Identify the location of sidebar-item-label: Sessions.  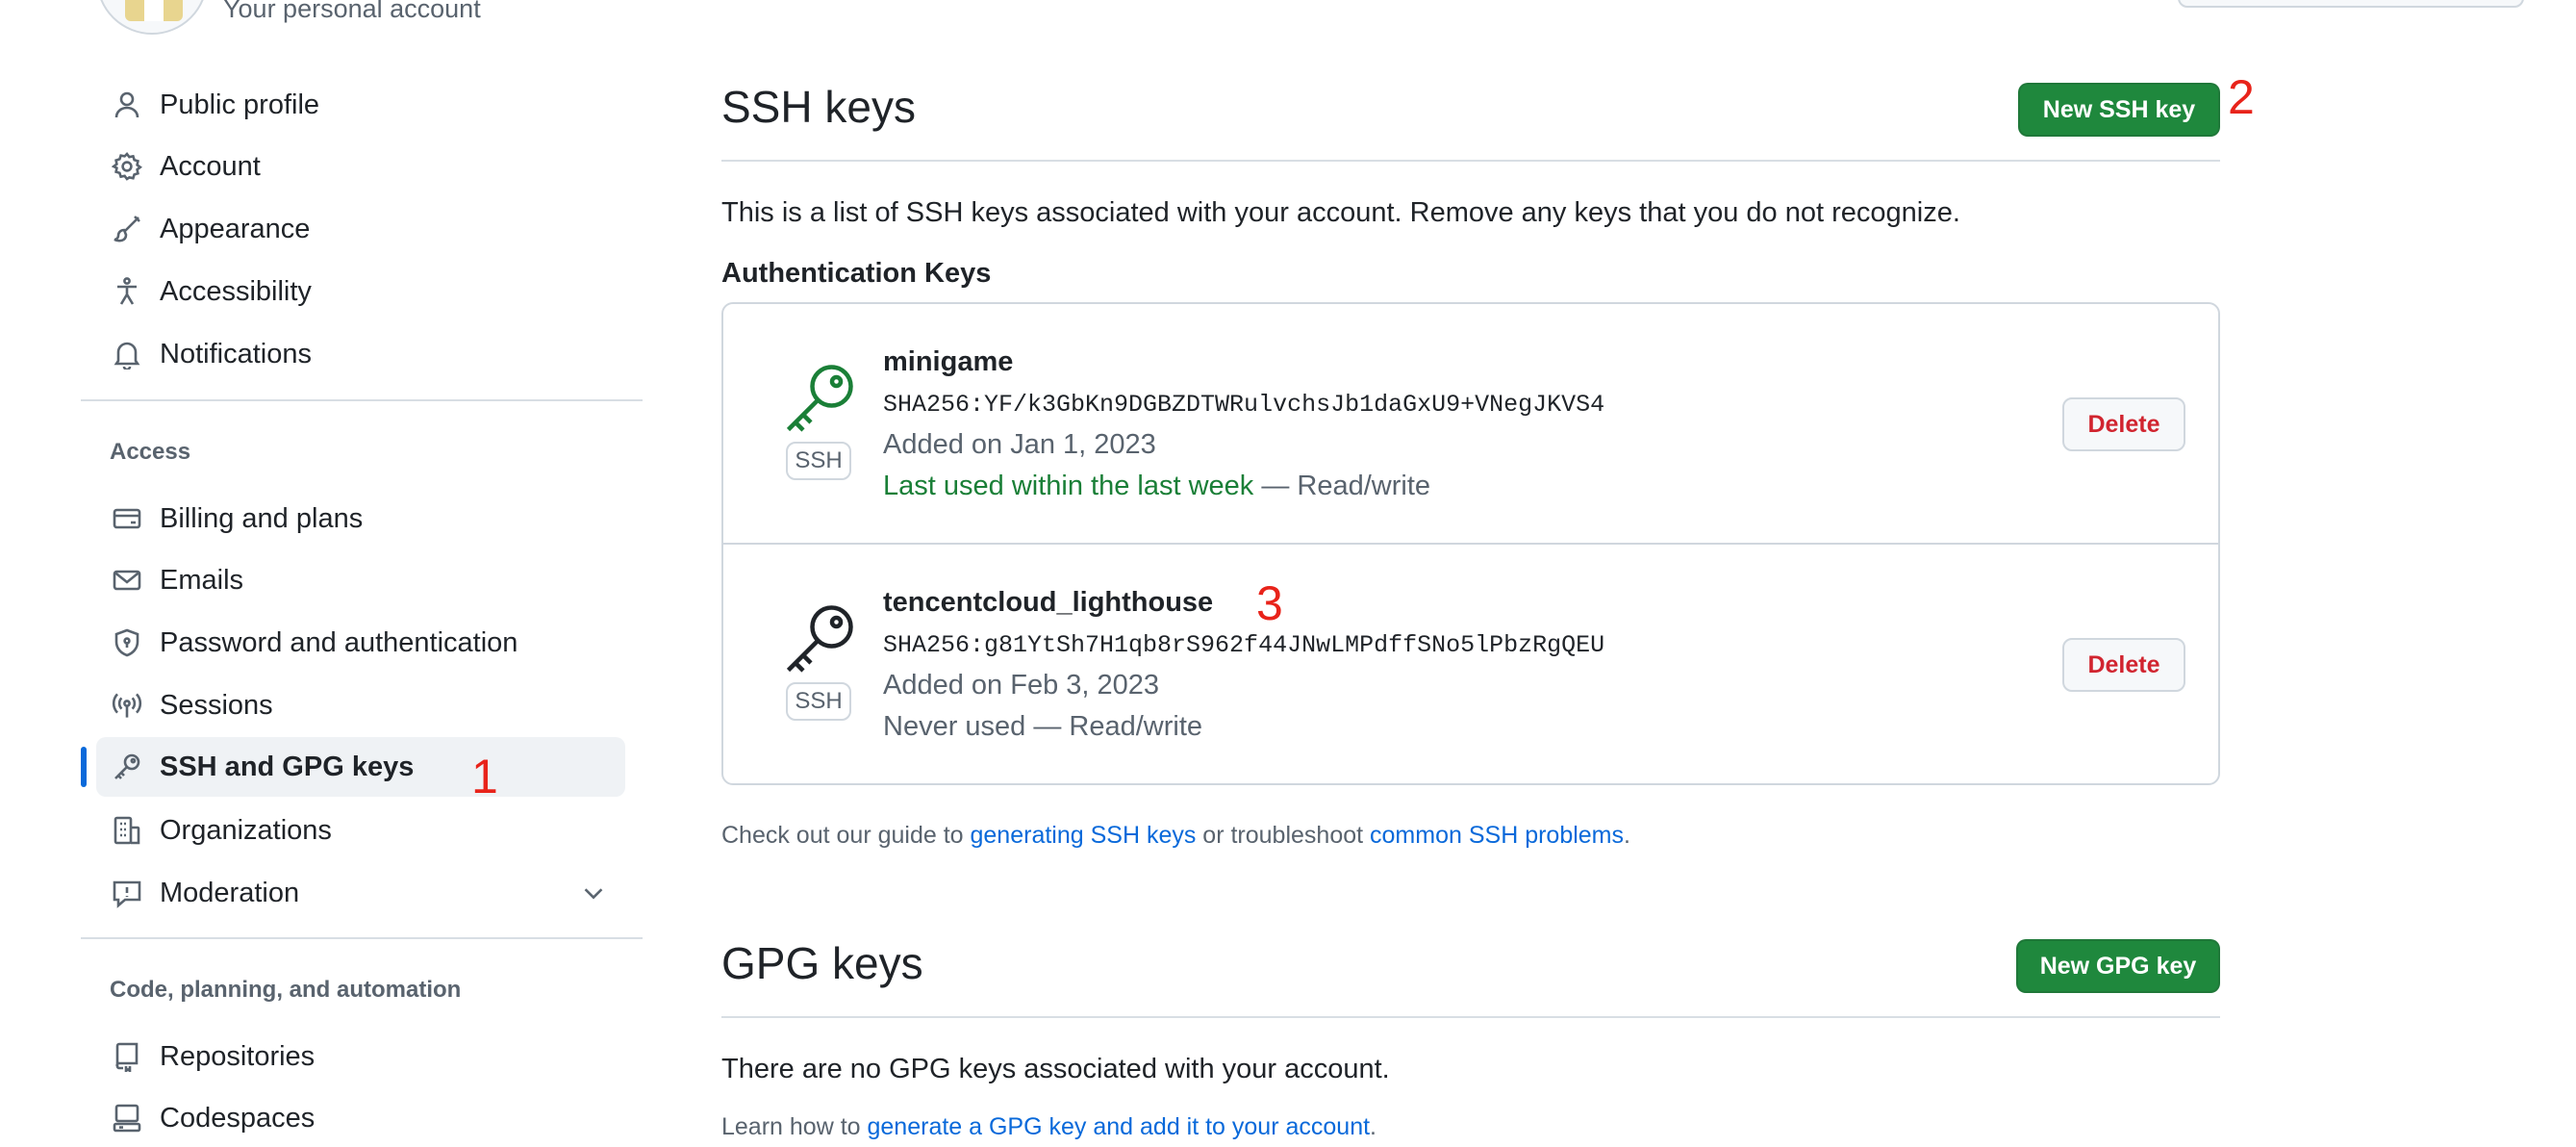
(217, 705).